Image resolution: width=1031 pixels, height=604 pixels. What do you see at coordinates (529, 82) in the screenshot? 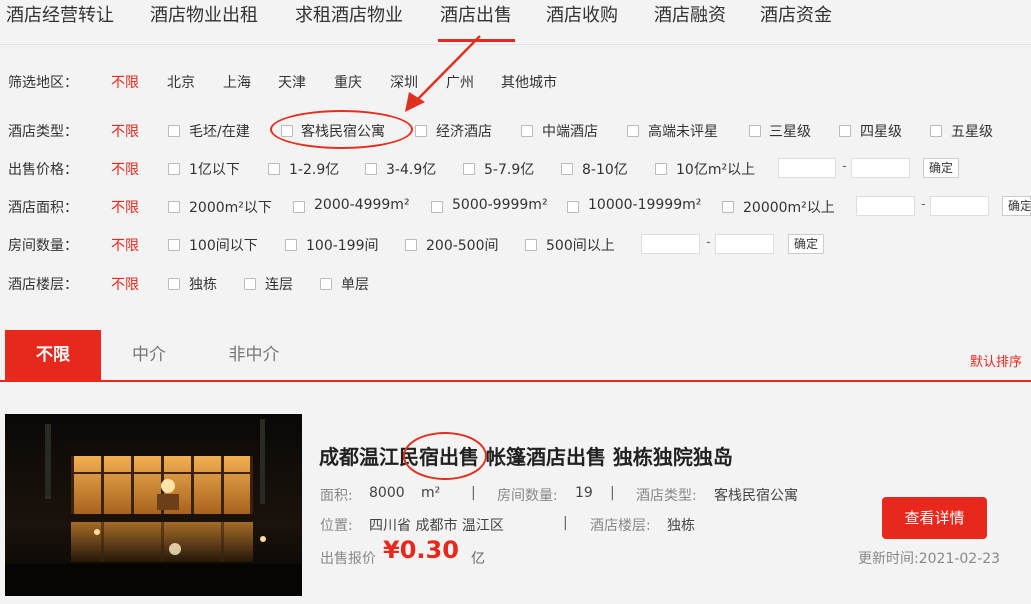
I see `region-other: 其他城市` at bounding box center [529, 82].